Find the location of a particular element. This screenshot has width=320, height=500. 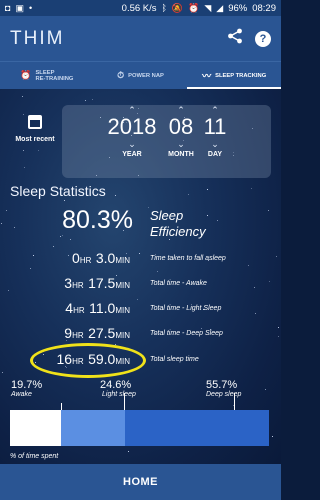

wifi-icon: ◥ is located at coordinates (208, 7).